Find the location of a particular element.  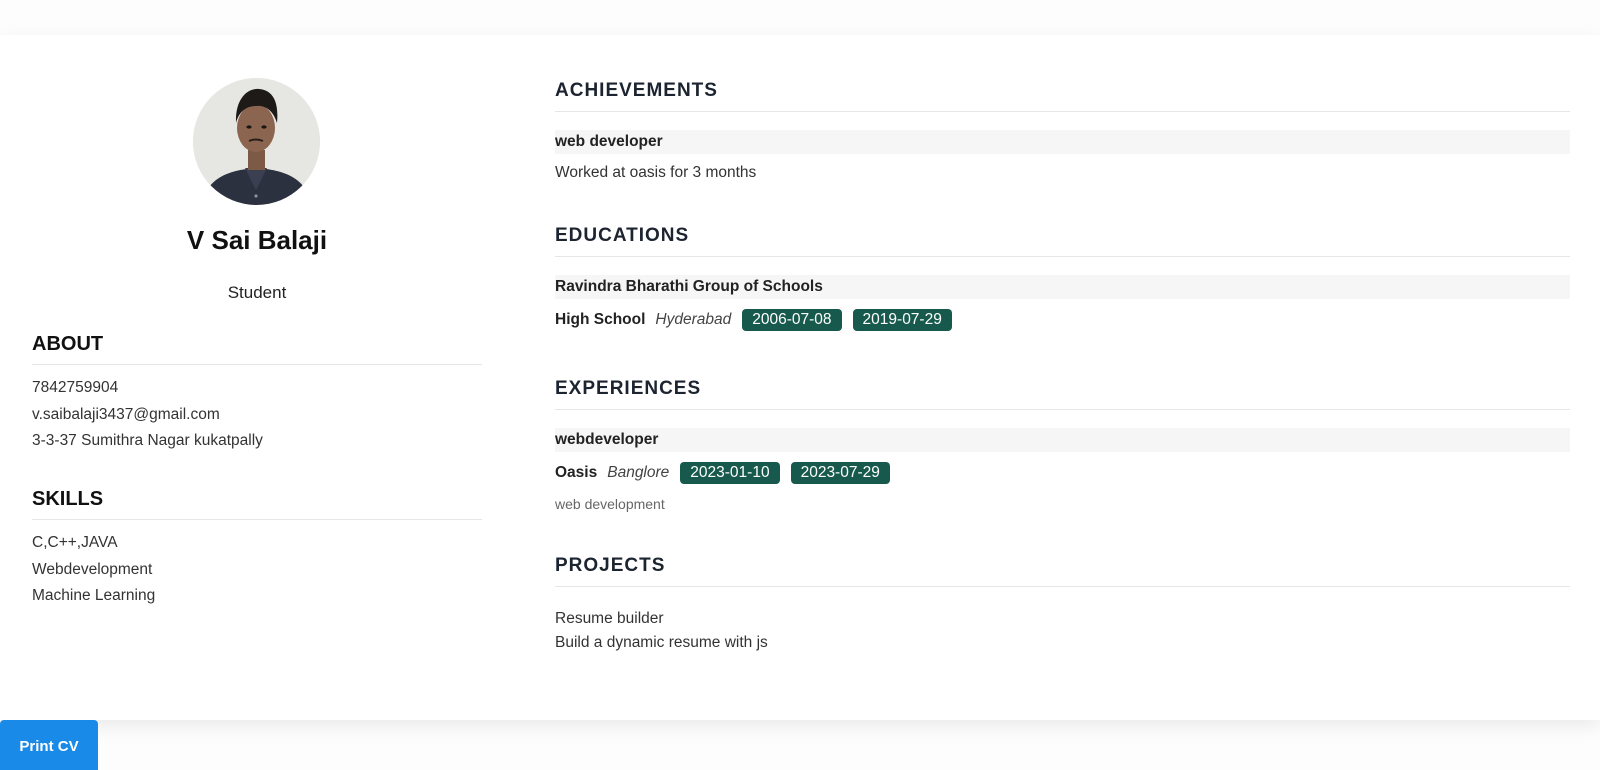

avatar is located at coordinates (256, 141).